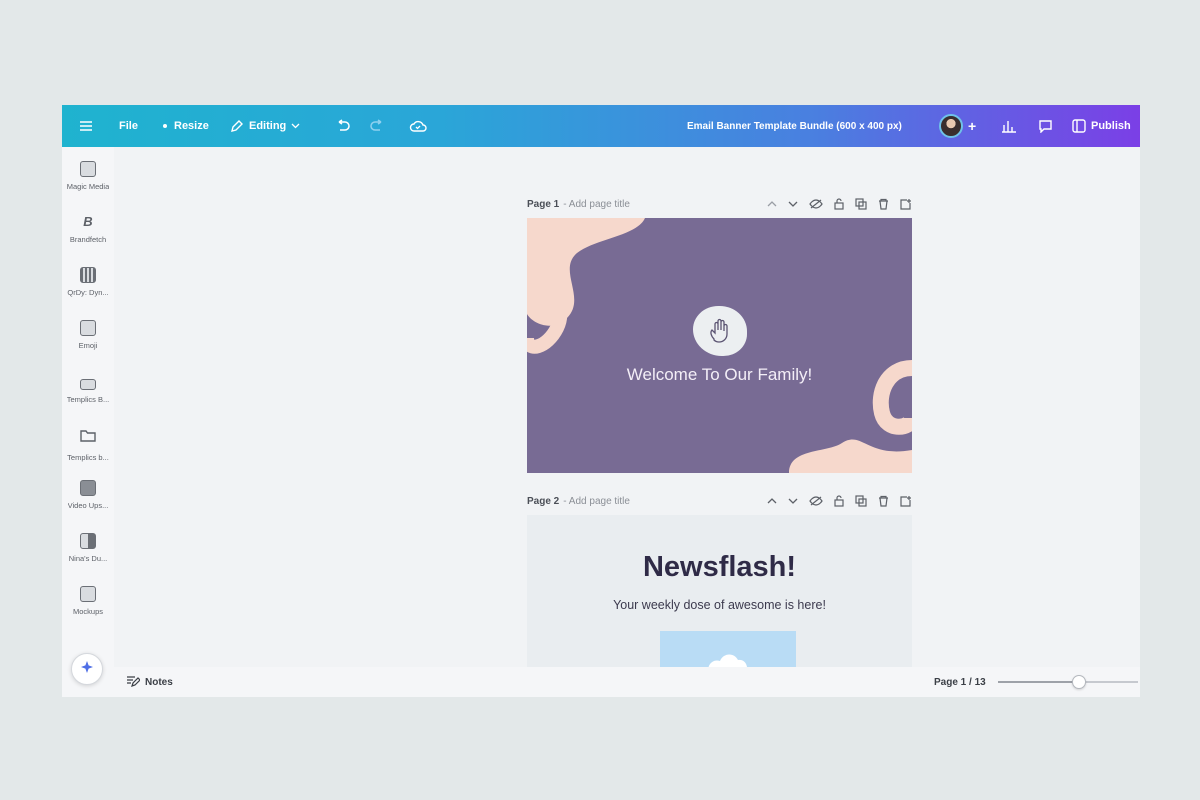  I want to click on qr-code-icon, so click(88, 275).